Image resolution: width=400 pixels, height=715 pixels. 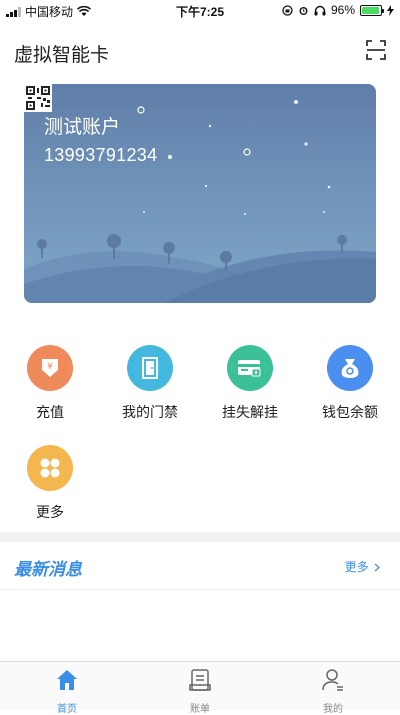 I want to click on news-more-label: 更多, so click(x=356, y=567).